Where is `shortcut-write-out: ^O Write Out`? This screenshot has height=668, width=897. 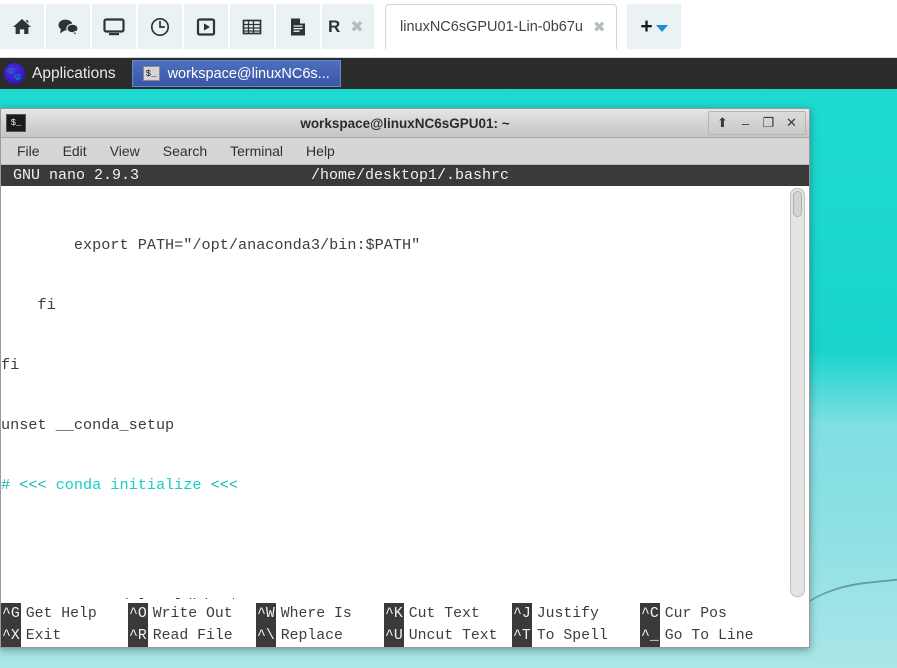
shortcut-write-out: ^O Write Out is located at coordinates (192, 614).